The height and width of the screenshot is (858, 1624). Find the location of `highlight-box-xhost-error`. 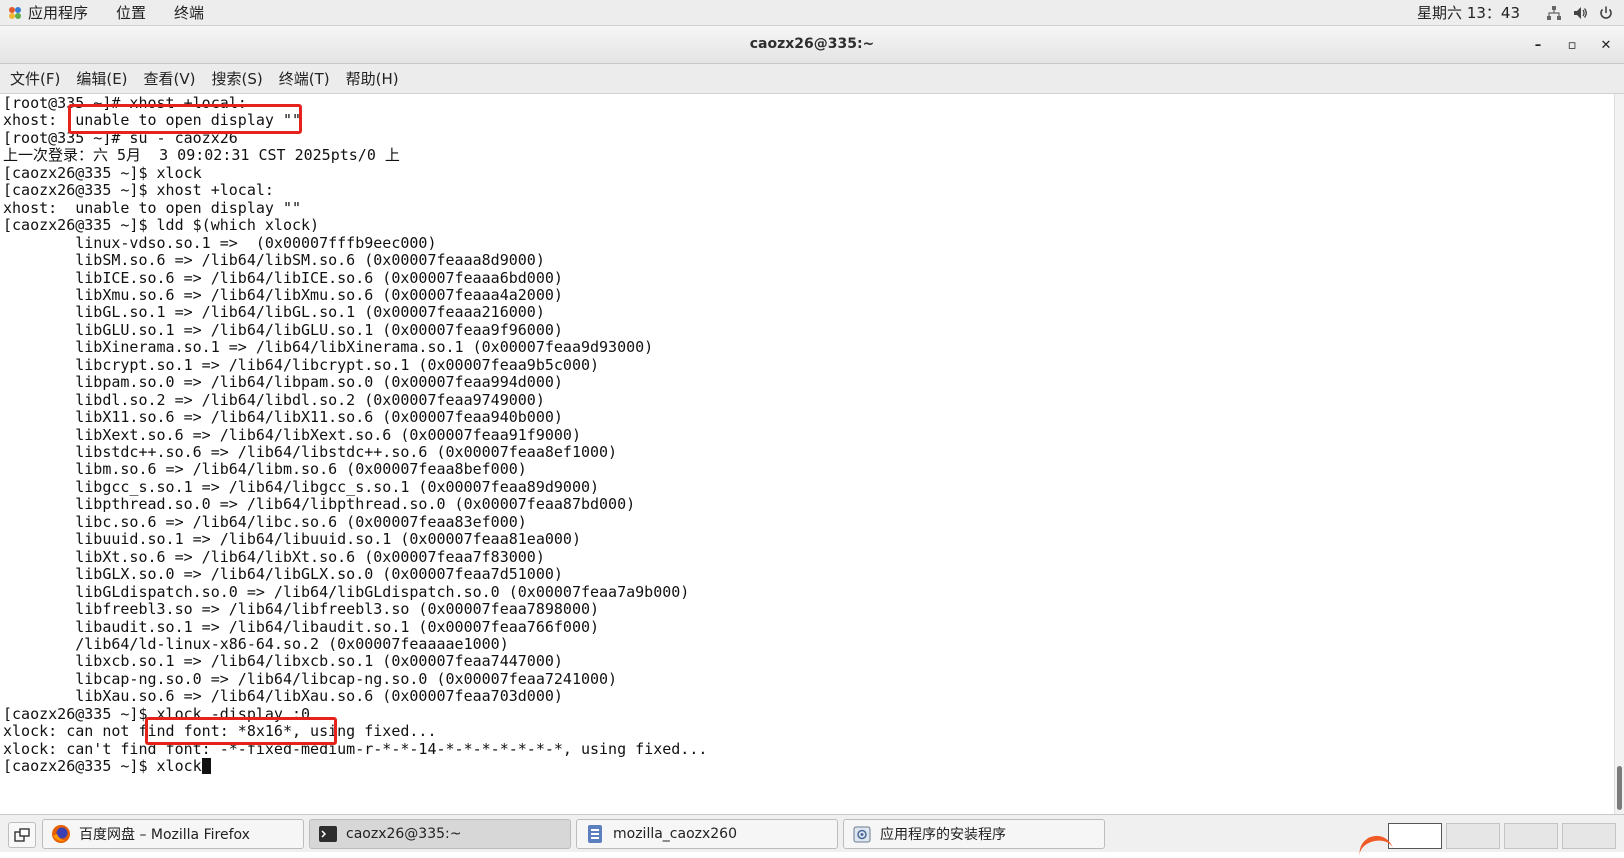

highlight-box-xhost-error is located at coordinates (185, 119).